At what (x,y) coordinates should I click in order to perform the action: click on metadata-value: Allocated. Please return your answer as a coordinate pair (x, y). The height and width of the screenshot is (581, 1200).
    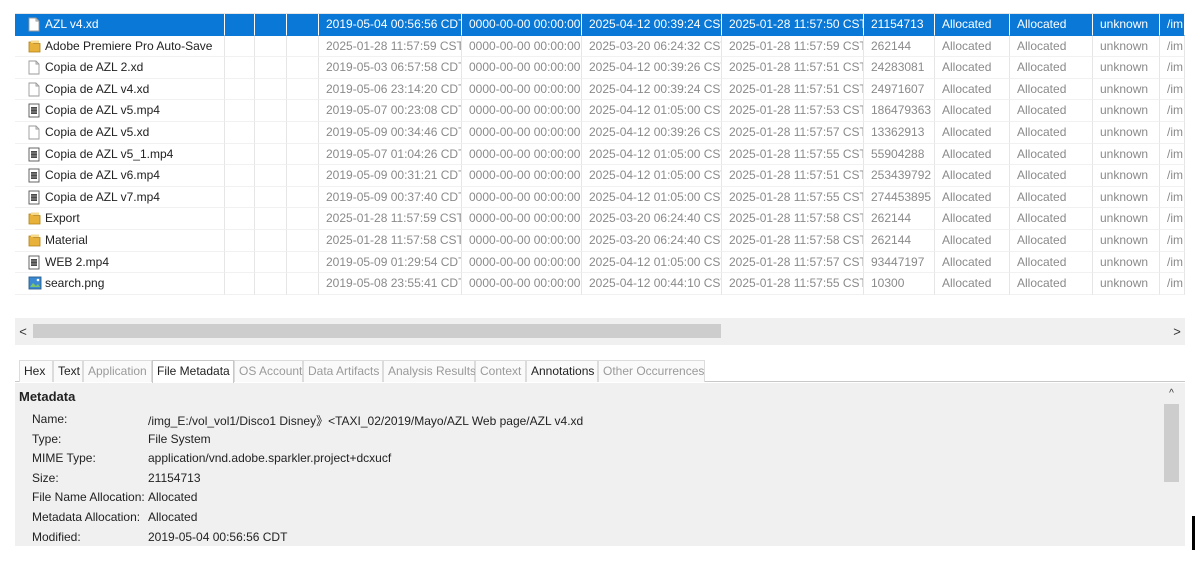
    Looking at the image, I should click on (173, 497).